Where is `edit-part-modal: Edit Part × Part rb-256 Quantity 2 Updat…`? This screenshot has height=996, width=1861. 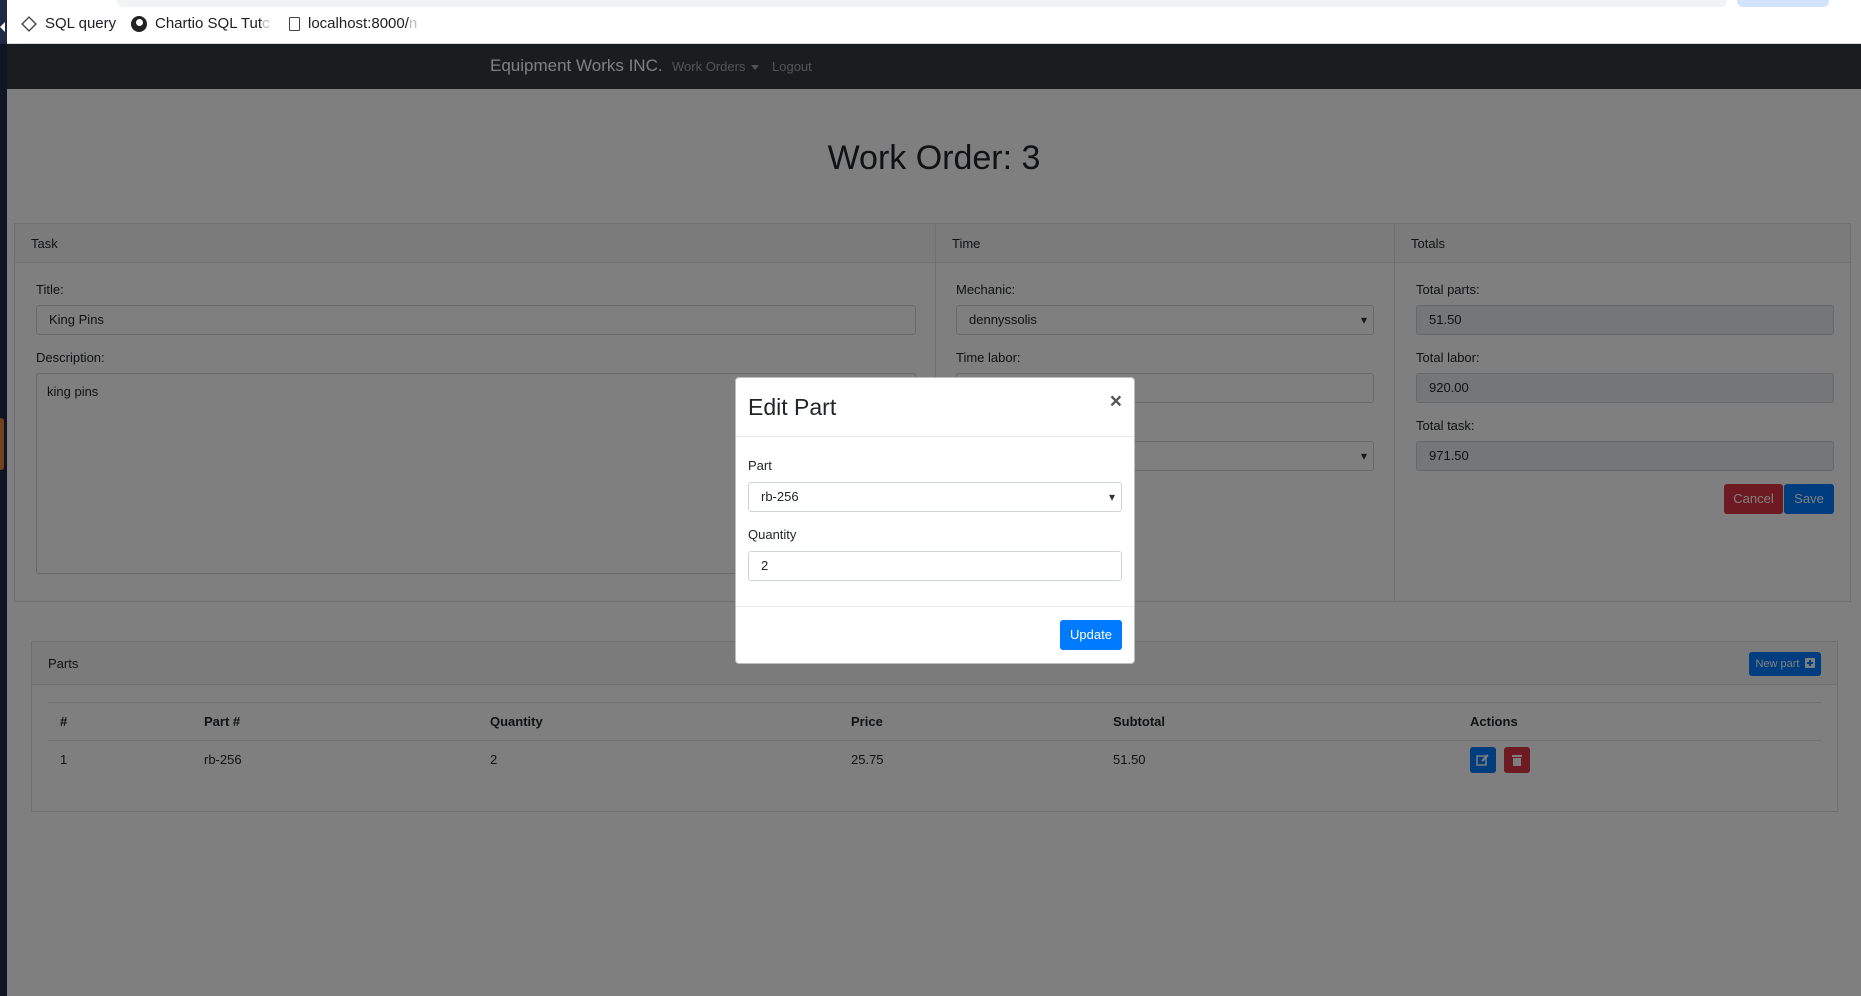 edit-part-modal: Edit Part × Part rb-256 Quantity 2 Updat… is located at coordinates (935, 520).